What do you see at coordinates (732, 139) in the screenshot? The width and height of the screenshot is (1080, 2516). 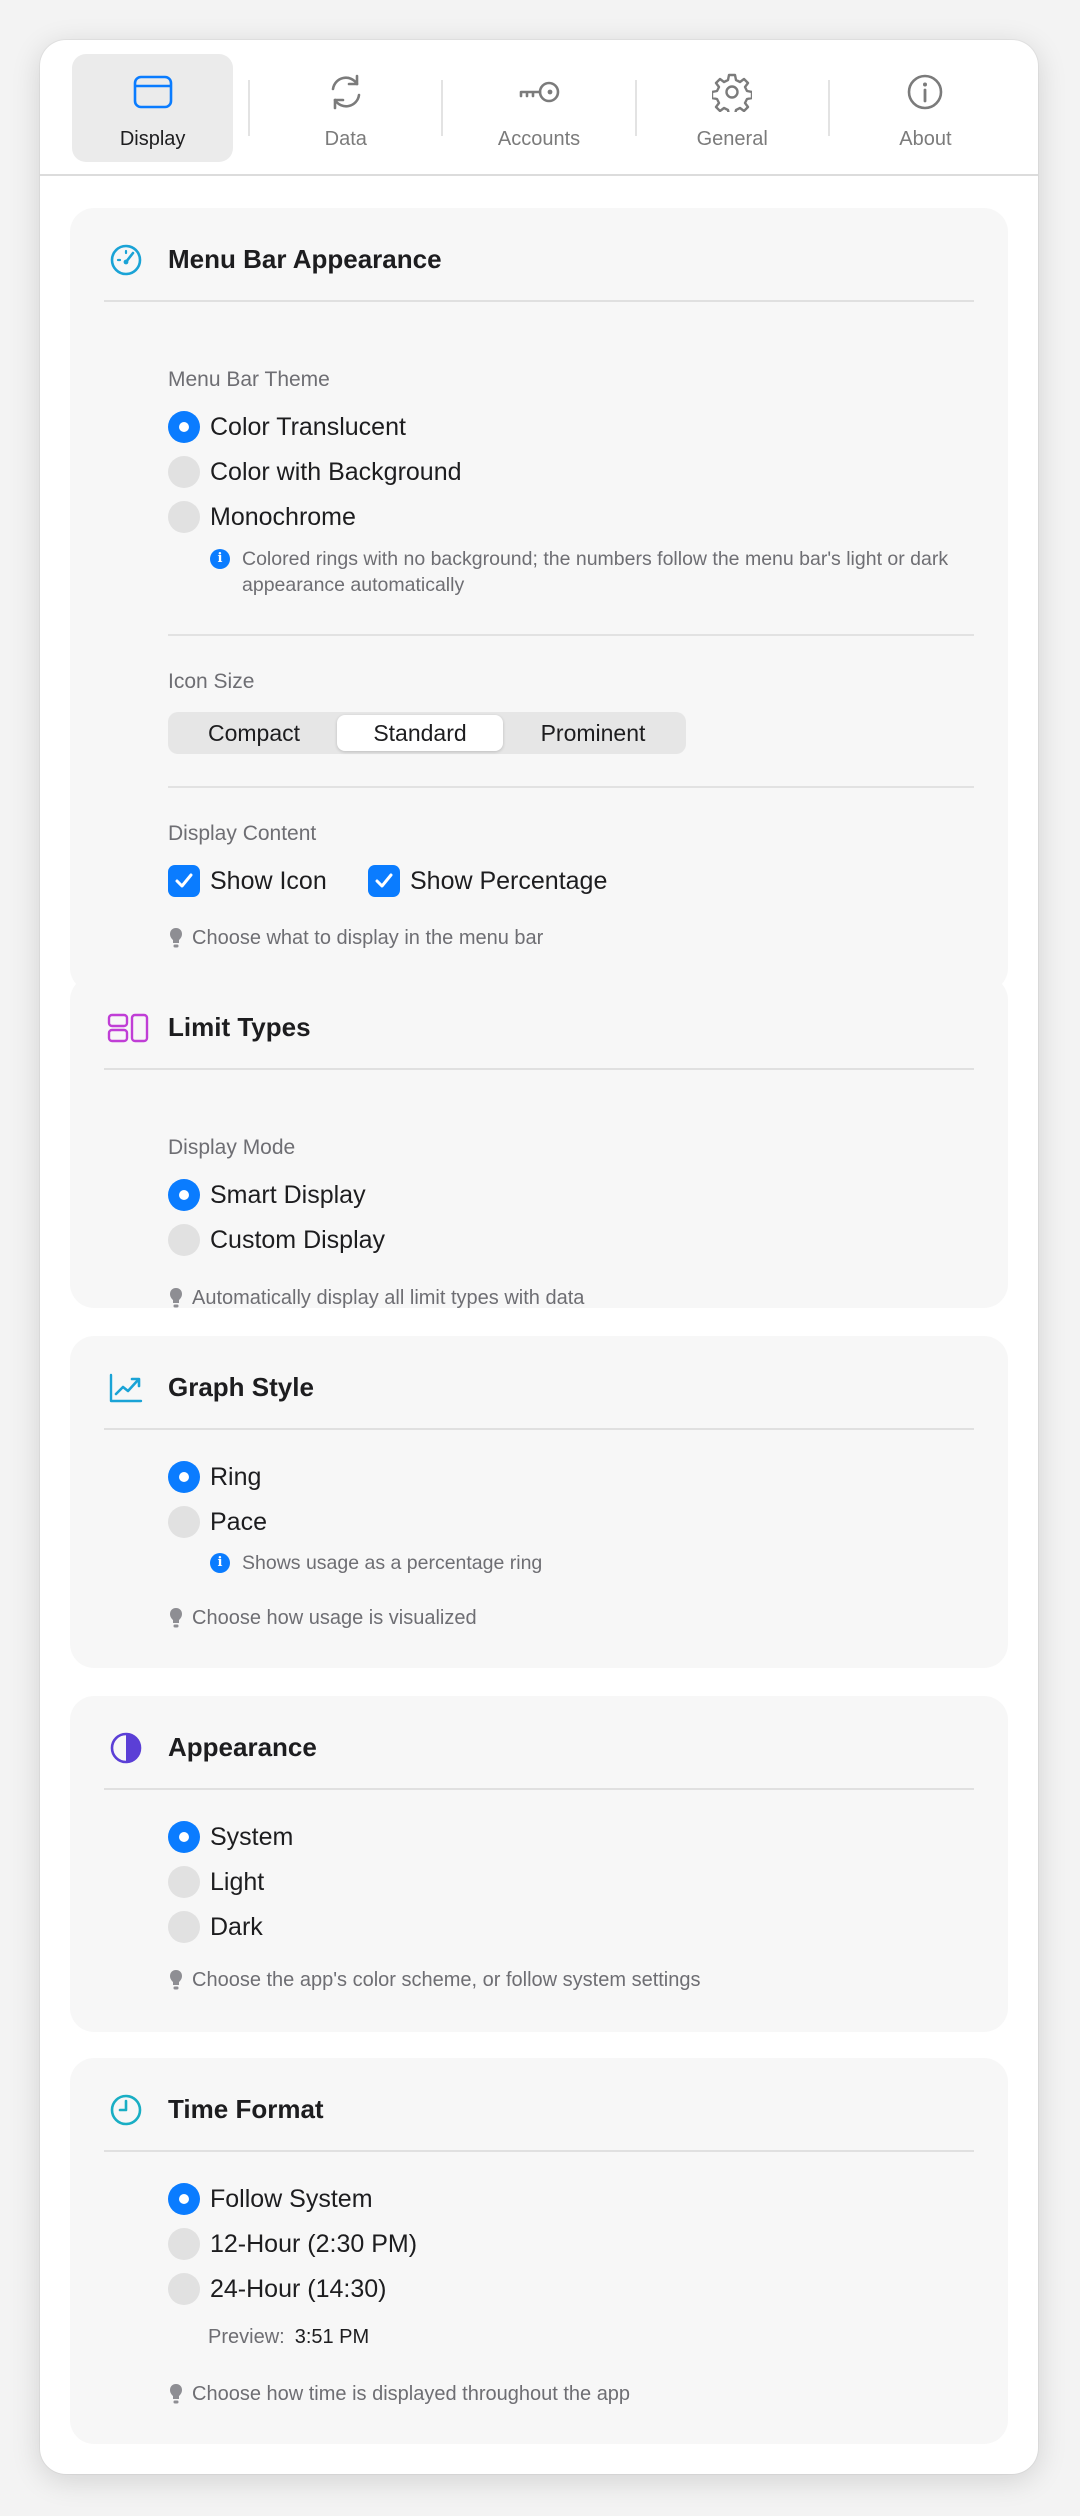 I see `tab-label: General` at bounding box center [732, 139].